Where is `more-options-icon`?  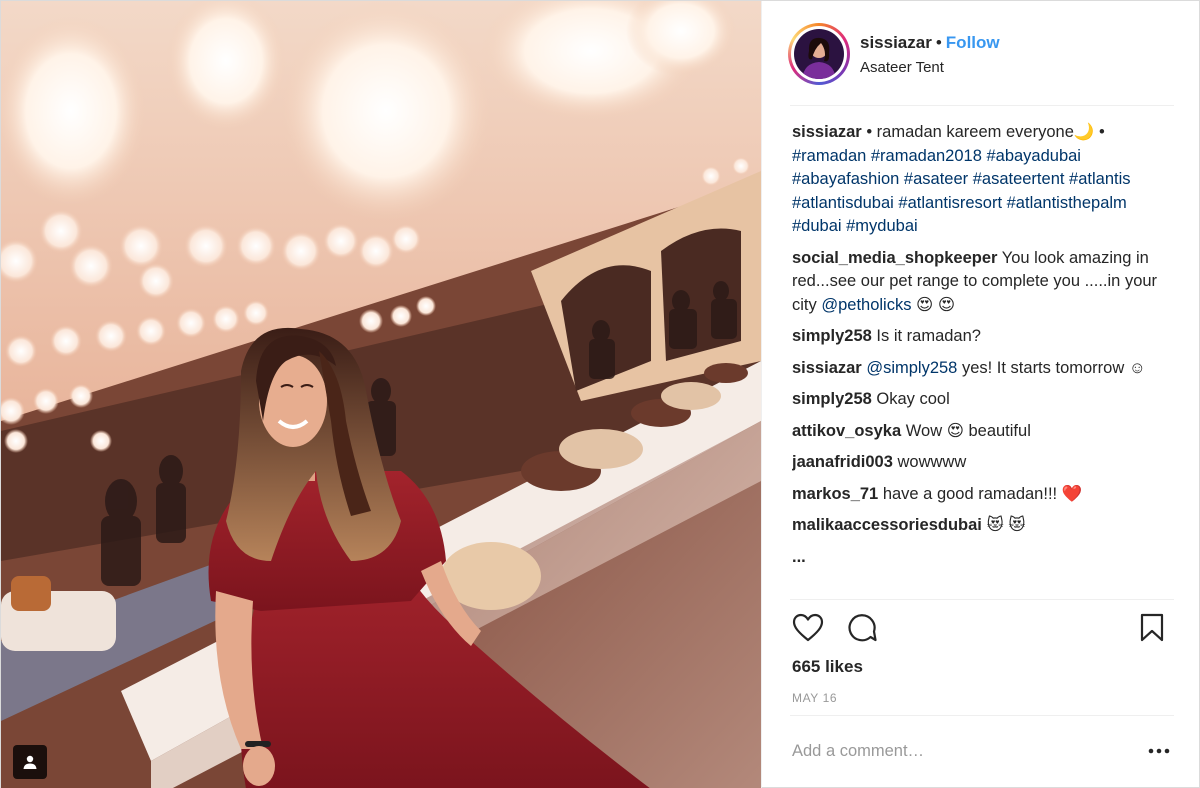 more-options-icon is located at coordinates (1159, 751).